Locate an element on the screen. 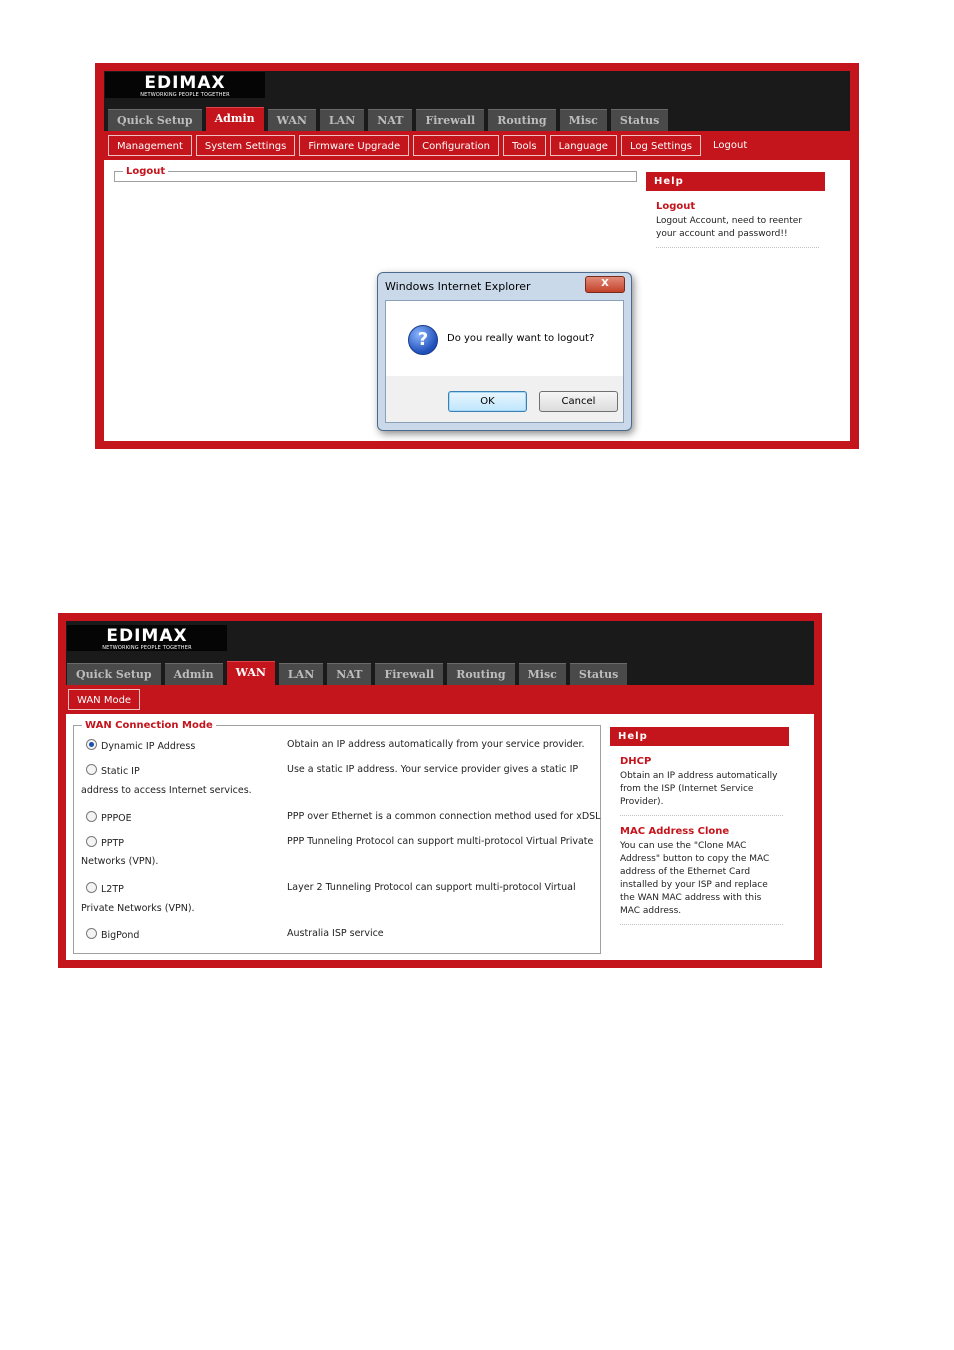 The height and width of the screenshot is (1350, 954). mode-label: PPTP is located at coordinates (112, 843).